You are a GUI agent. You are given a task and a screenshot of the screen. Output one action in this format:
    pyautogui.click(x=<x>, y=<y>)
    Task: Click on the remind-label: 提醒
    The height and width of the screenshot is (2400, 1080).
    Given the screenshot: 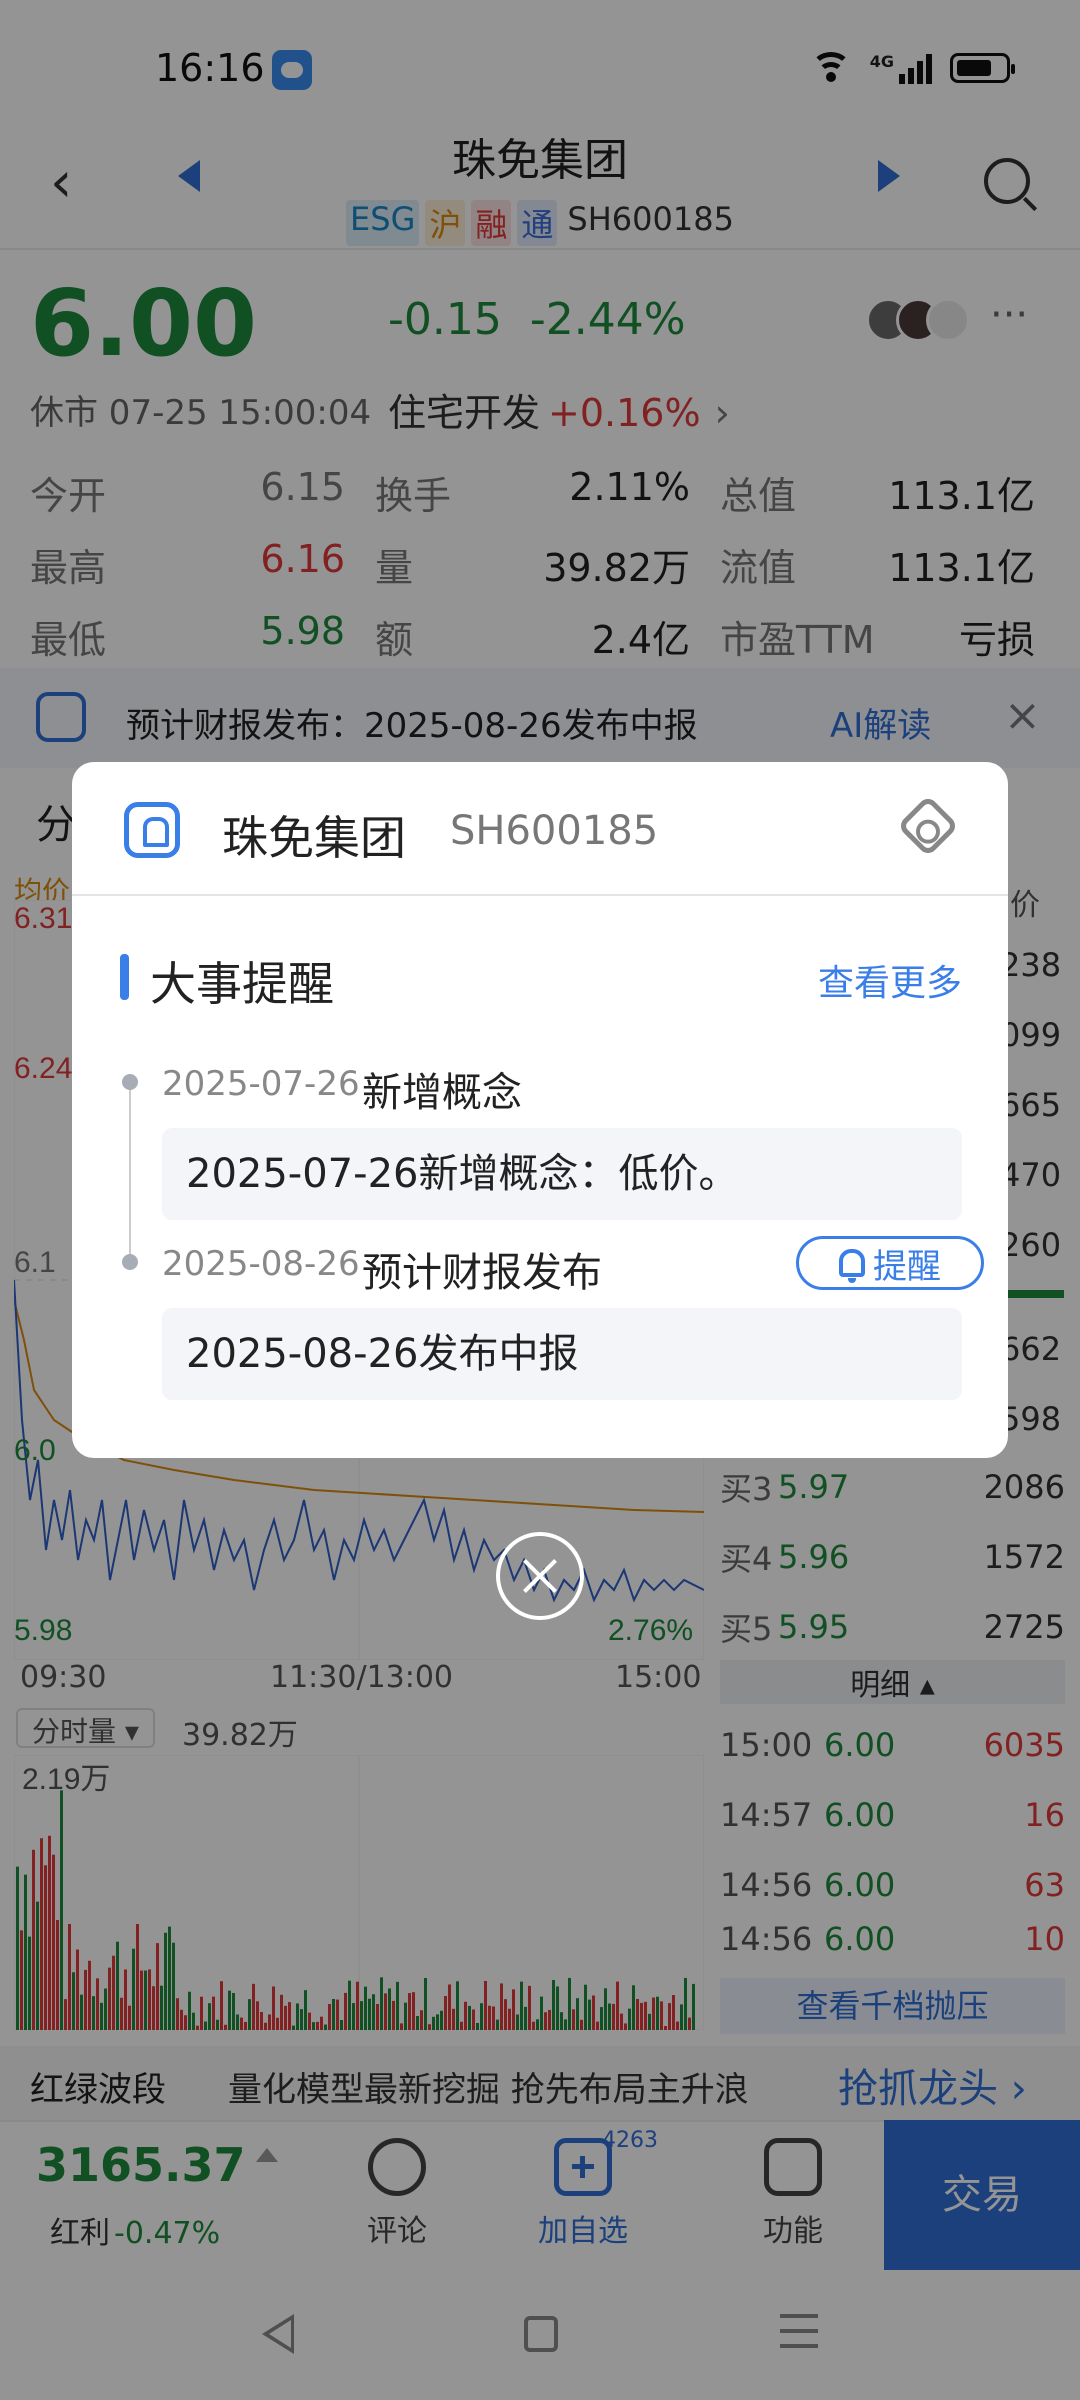 What is the action you would take?
    pyautogui.click(x=907, y=1266)
    